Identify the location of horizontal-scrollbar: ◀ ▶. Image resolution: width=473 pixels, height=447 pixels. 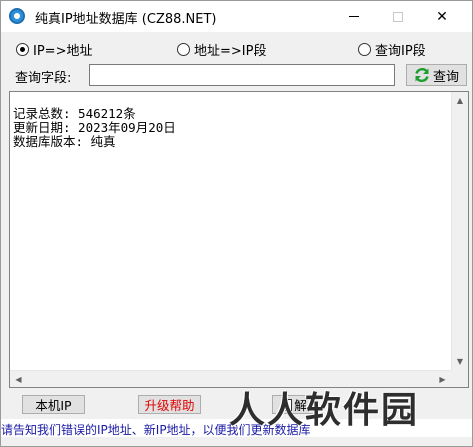
(230, 378).